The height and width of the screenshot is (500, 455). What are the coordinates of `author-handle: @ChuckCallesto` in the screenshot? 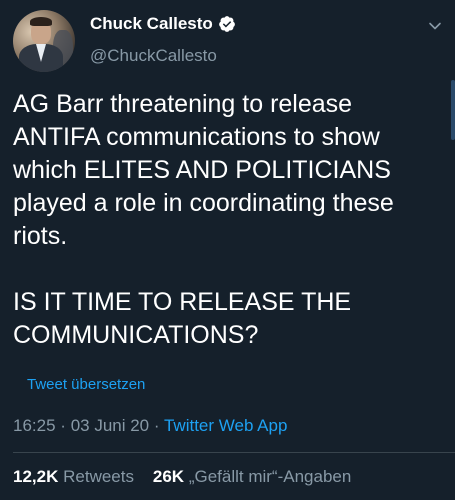 It's located at (153, 56).